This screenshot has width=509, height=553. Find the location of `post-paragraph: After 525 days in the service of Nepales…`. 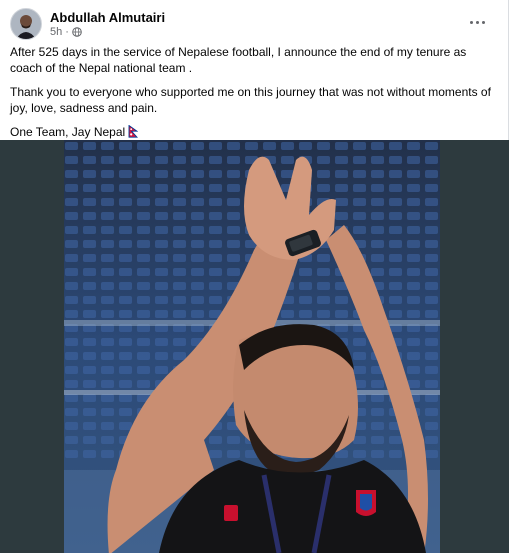

post-paragraph: After 525 days in the service of Nepales… is located at coordinates (238, 60).